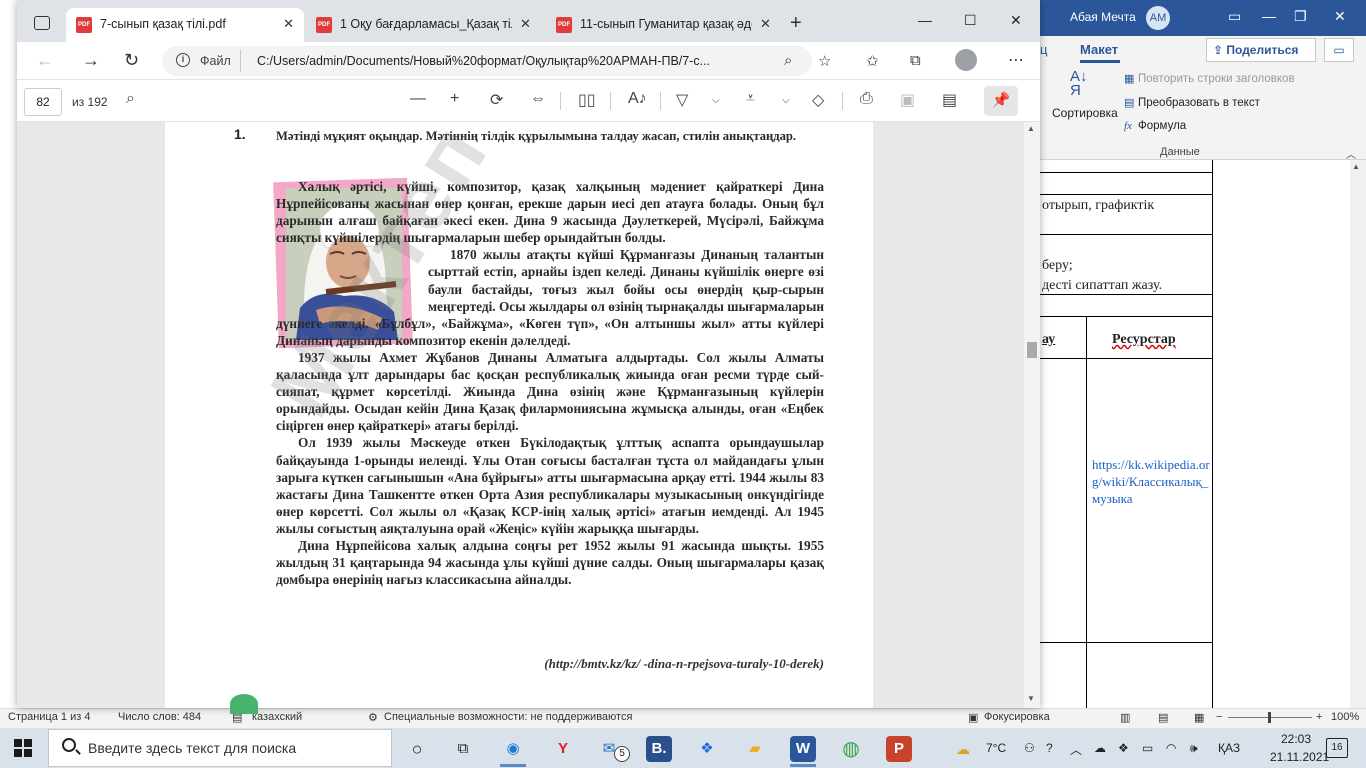 Image resolution: width=1366 pixels, height=768 pixels. Describe the element at coordinates (803, 749) in the screenshot. I see `word-icon: W` at that location.